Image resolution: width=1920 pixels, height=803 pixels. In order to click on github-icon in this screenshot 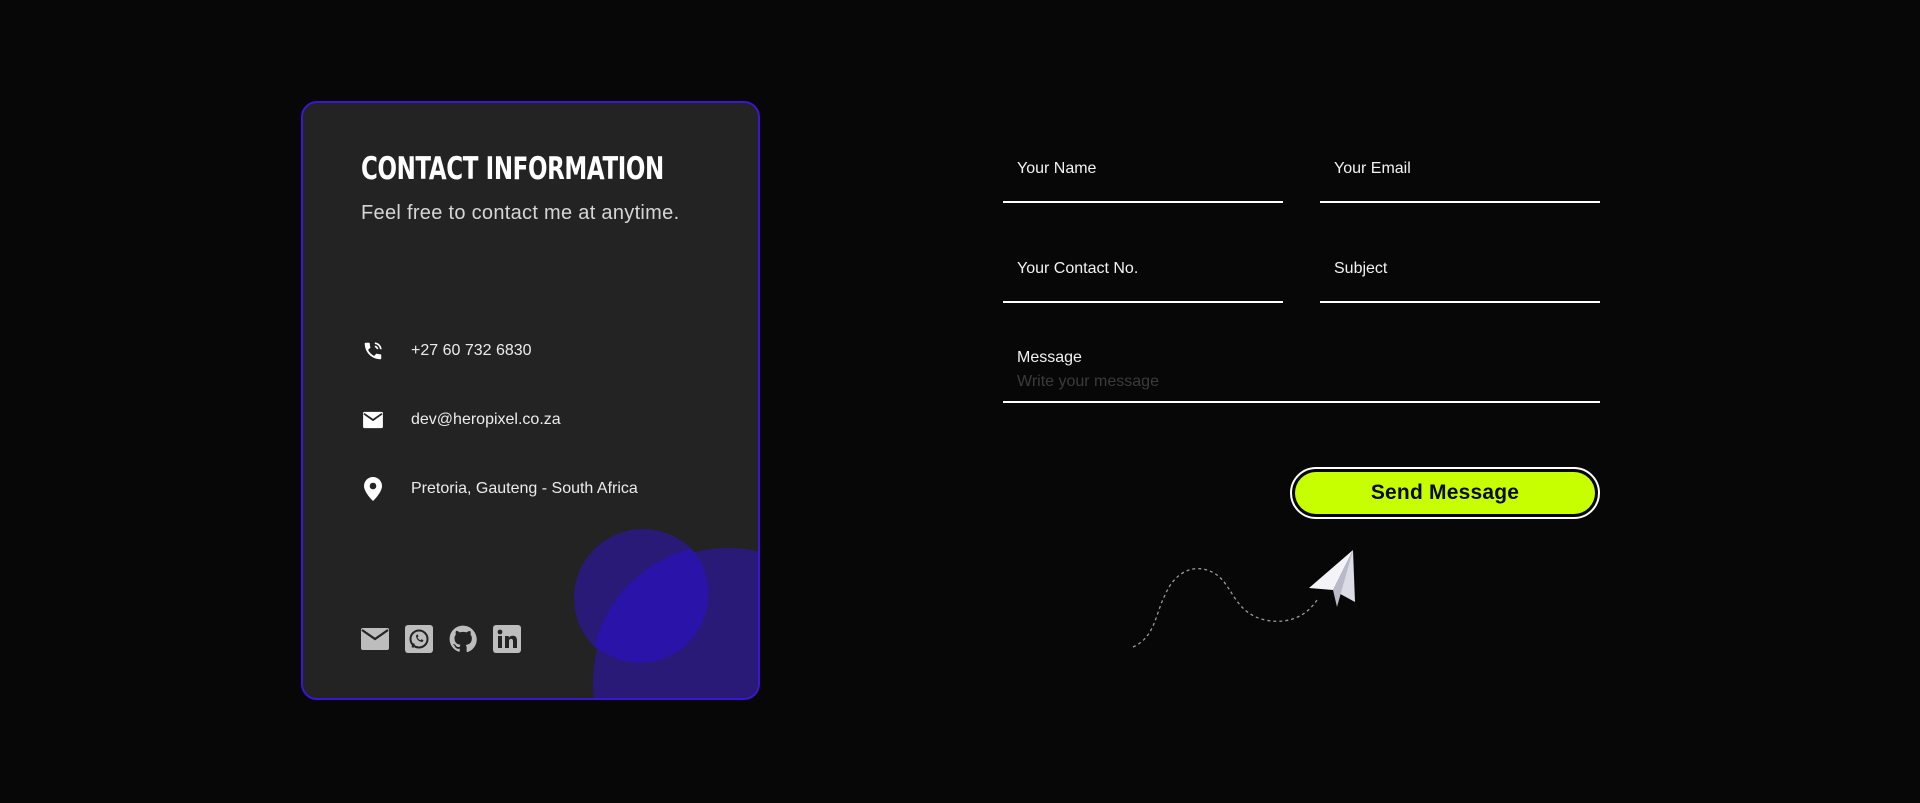, I will do `click(463, 639)`.